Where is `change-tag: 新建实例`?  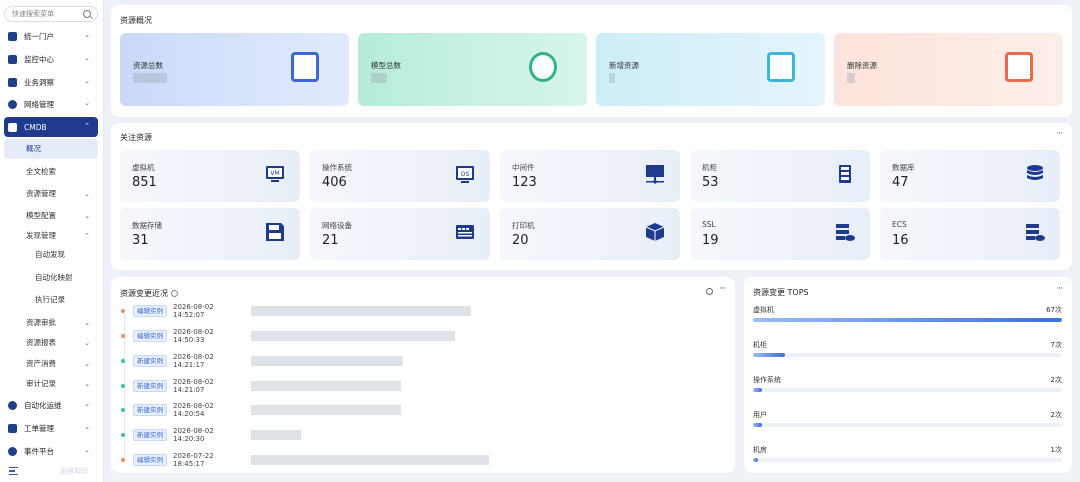 change-tag: 新建实例 is located at coordinates (150, 386).